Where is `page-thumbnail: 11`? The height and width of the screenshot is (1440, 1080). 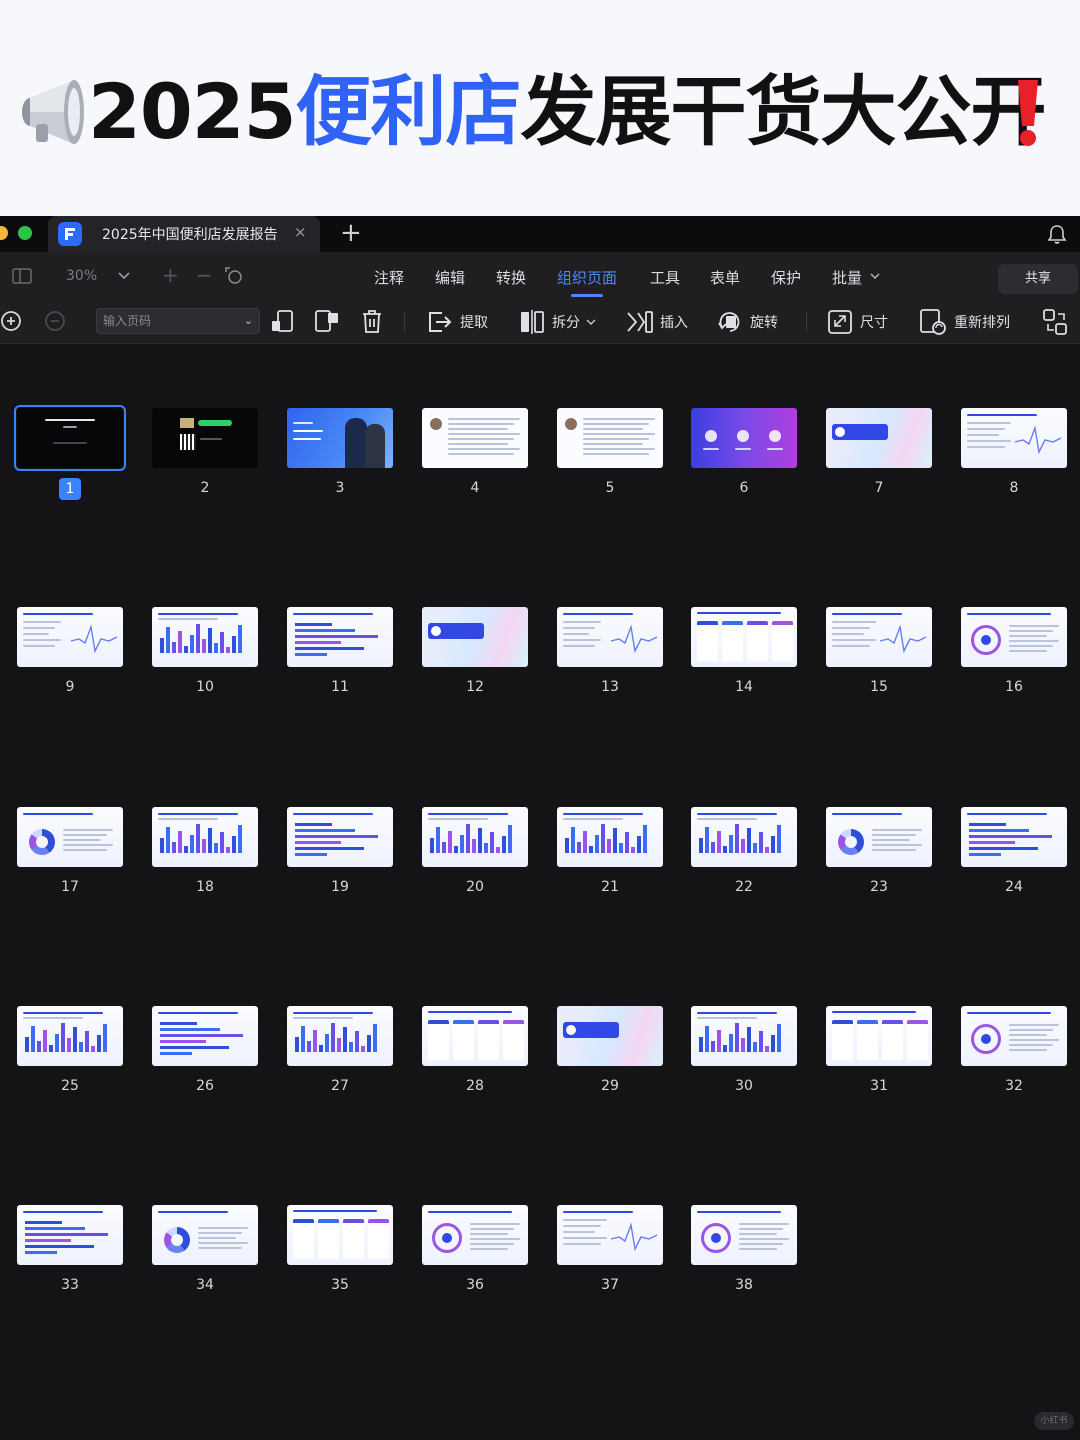 page-thumbnail: 11 is located at coordinates (340, 651).